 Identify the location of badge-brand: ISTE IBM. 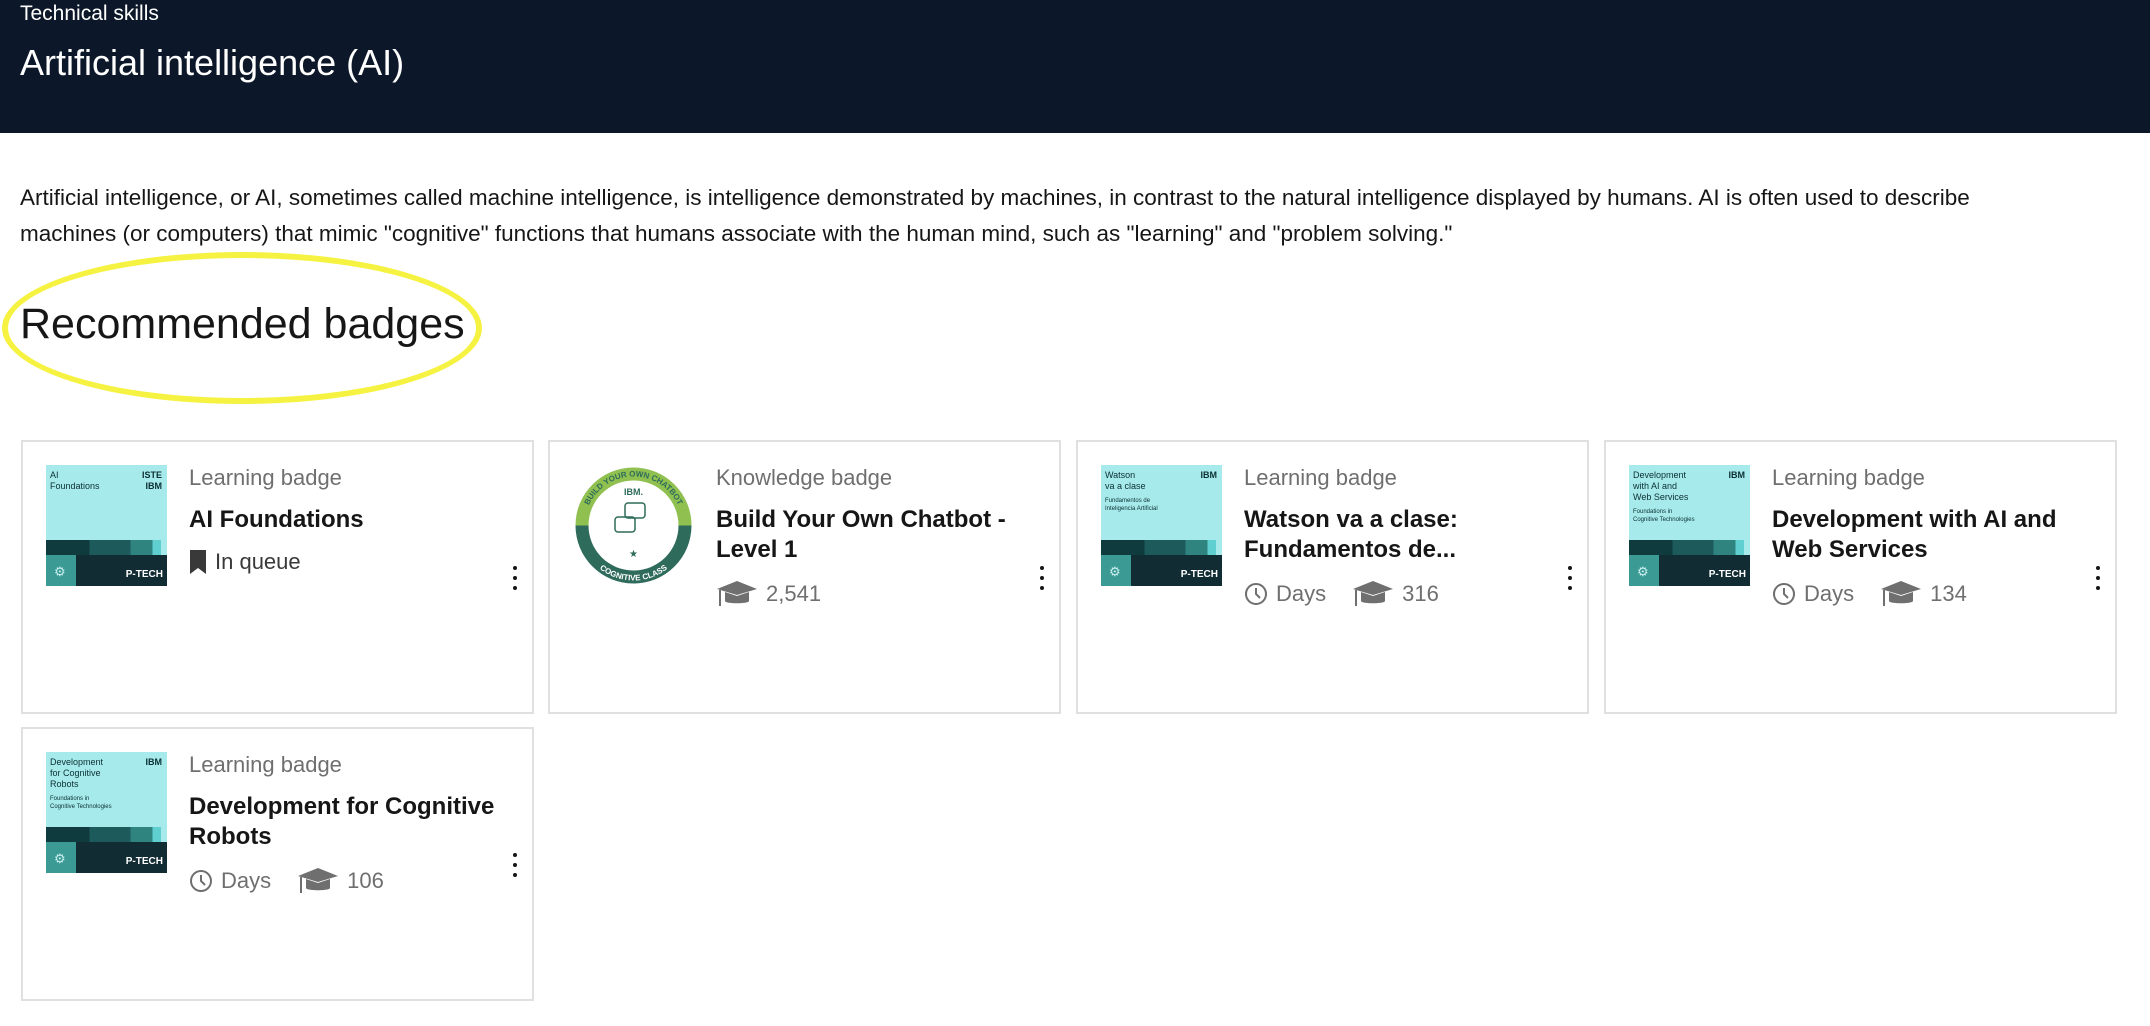
(151, 480).